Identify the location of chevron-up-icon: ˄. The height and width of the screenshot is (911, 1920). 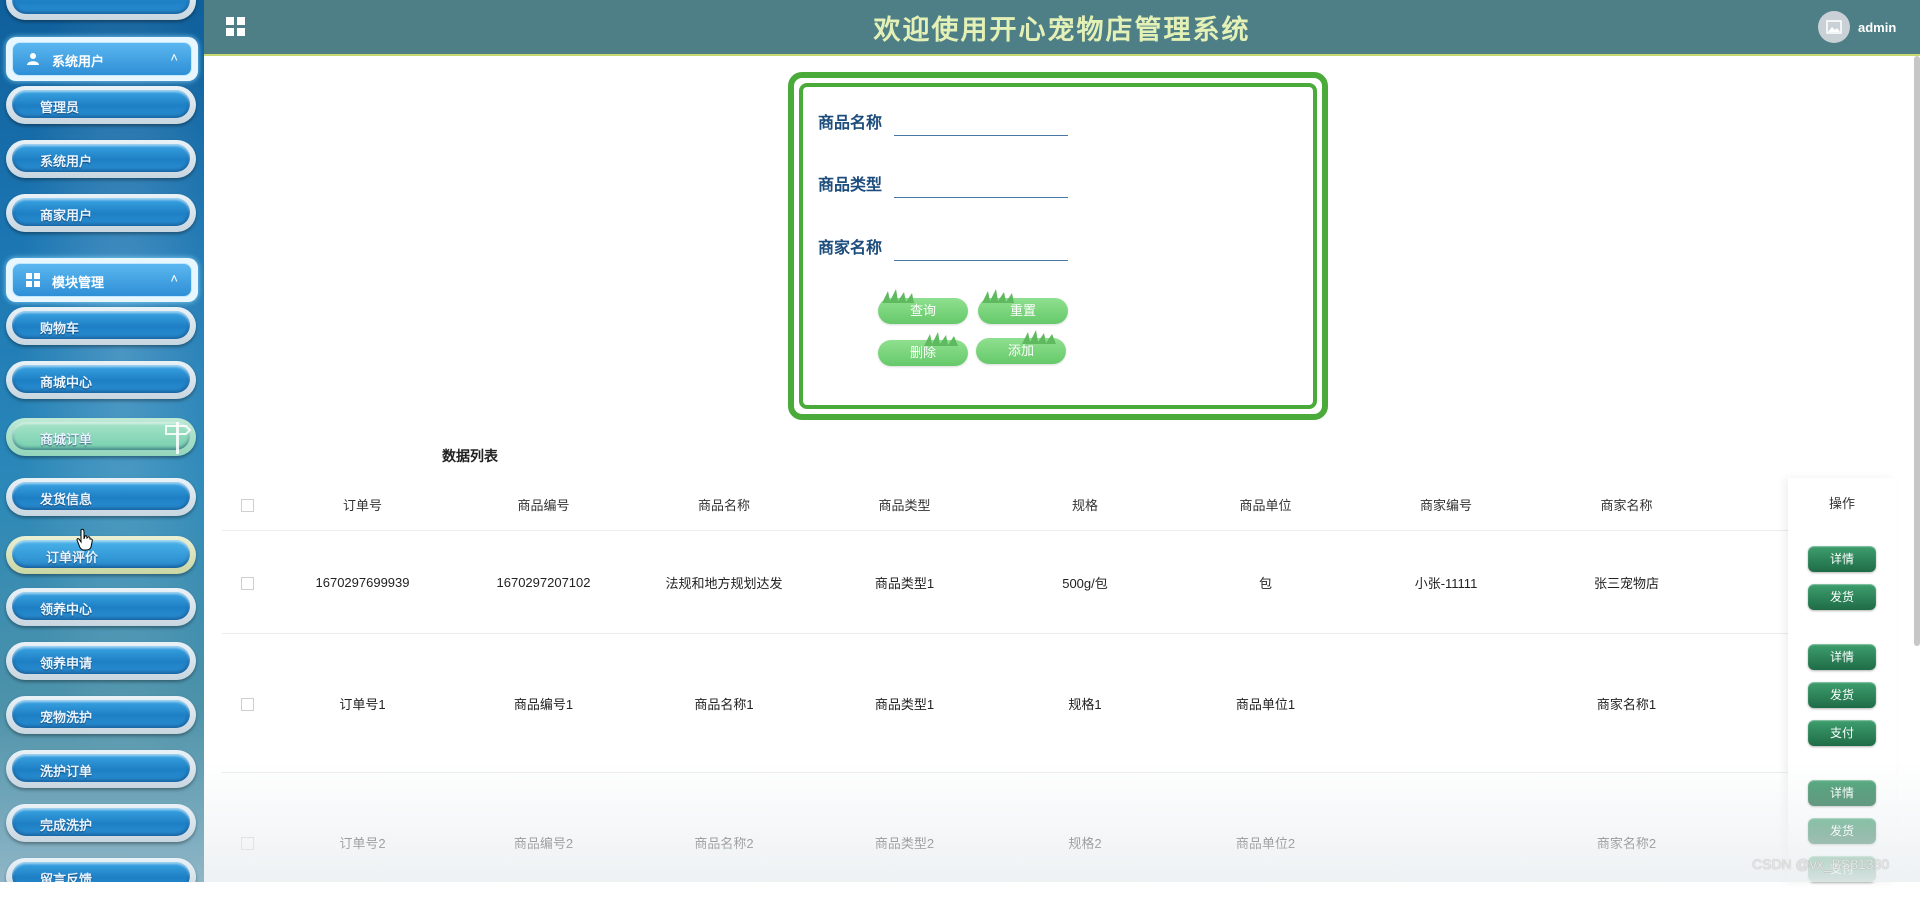
(174, 278).